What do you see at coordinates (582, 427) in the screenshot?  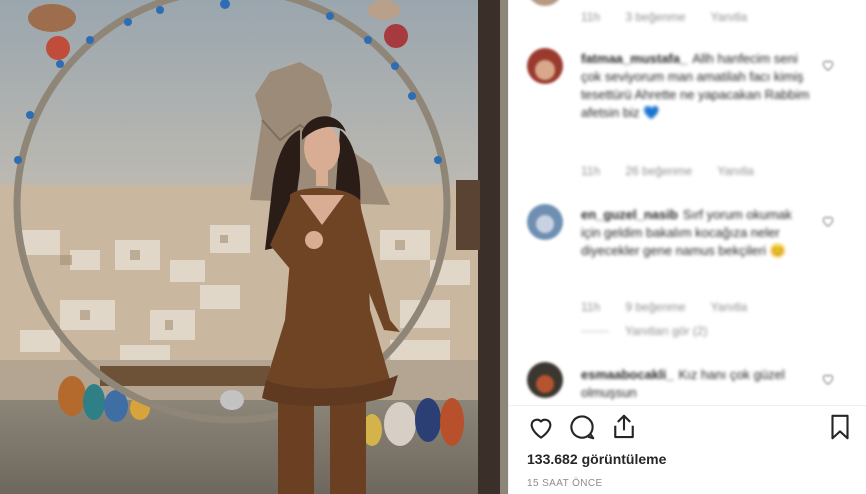 I see `comment-icon` at bounding box center [582, 427].